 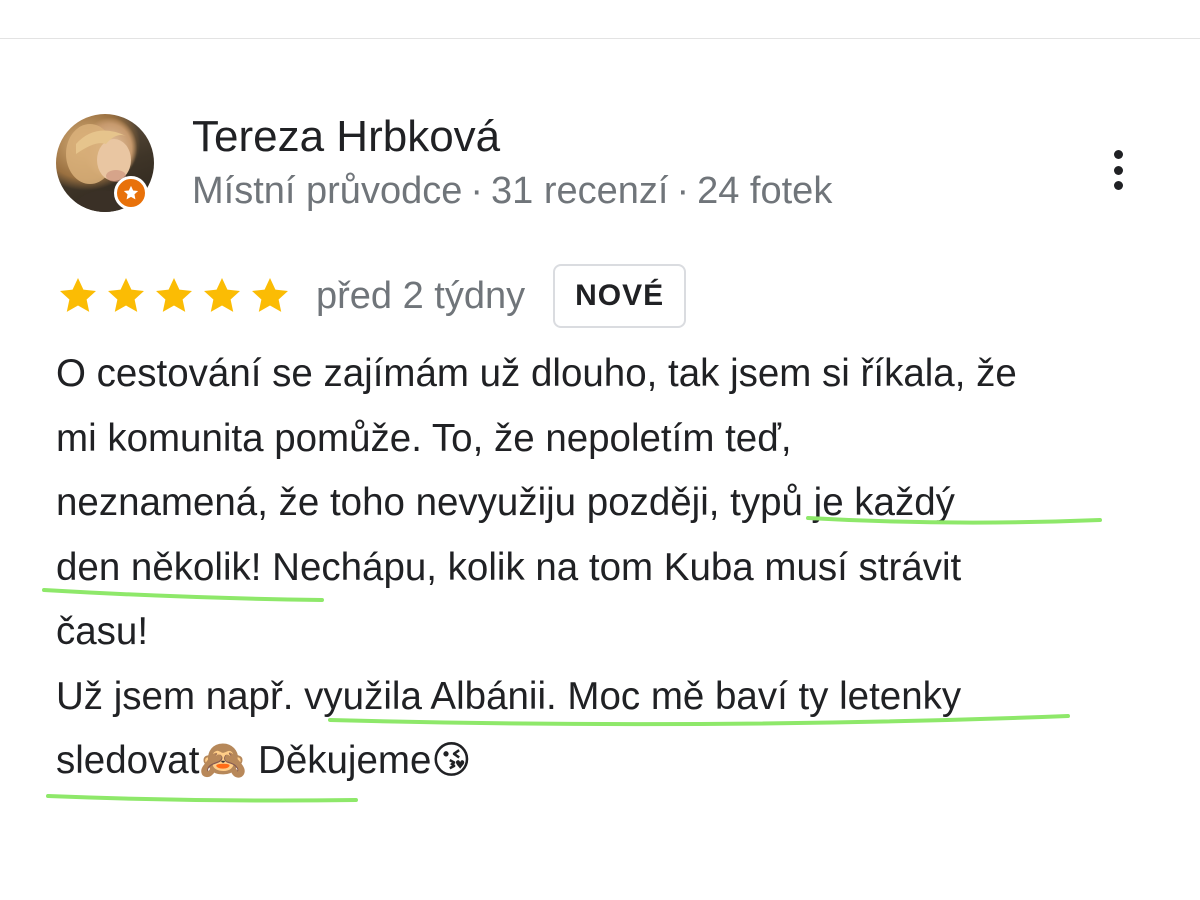 I want to click on review-time: před 2 týdny, so click(x=421, y=295).